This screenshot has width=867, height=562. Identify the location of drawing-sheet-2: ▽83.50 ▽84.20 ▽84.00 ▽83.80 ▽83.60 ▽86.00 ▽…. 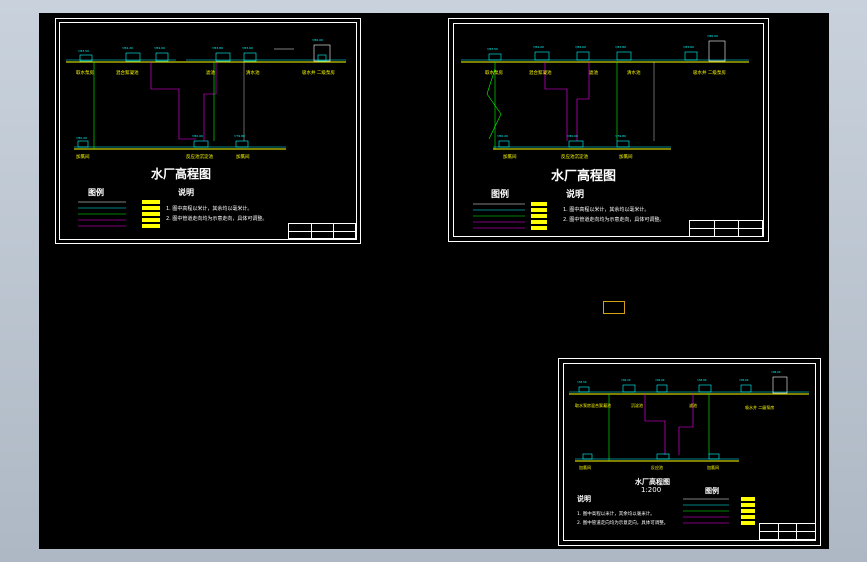
(608, 130).